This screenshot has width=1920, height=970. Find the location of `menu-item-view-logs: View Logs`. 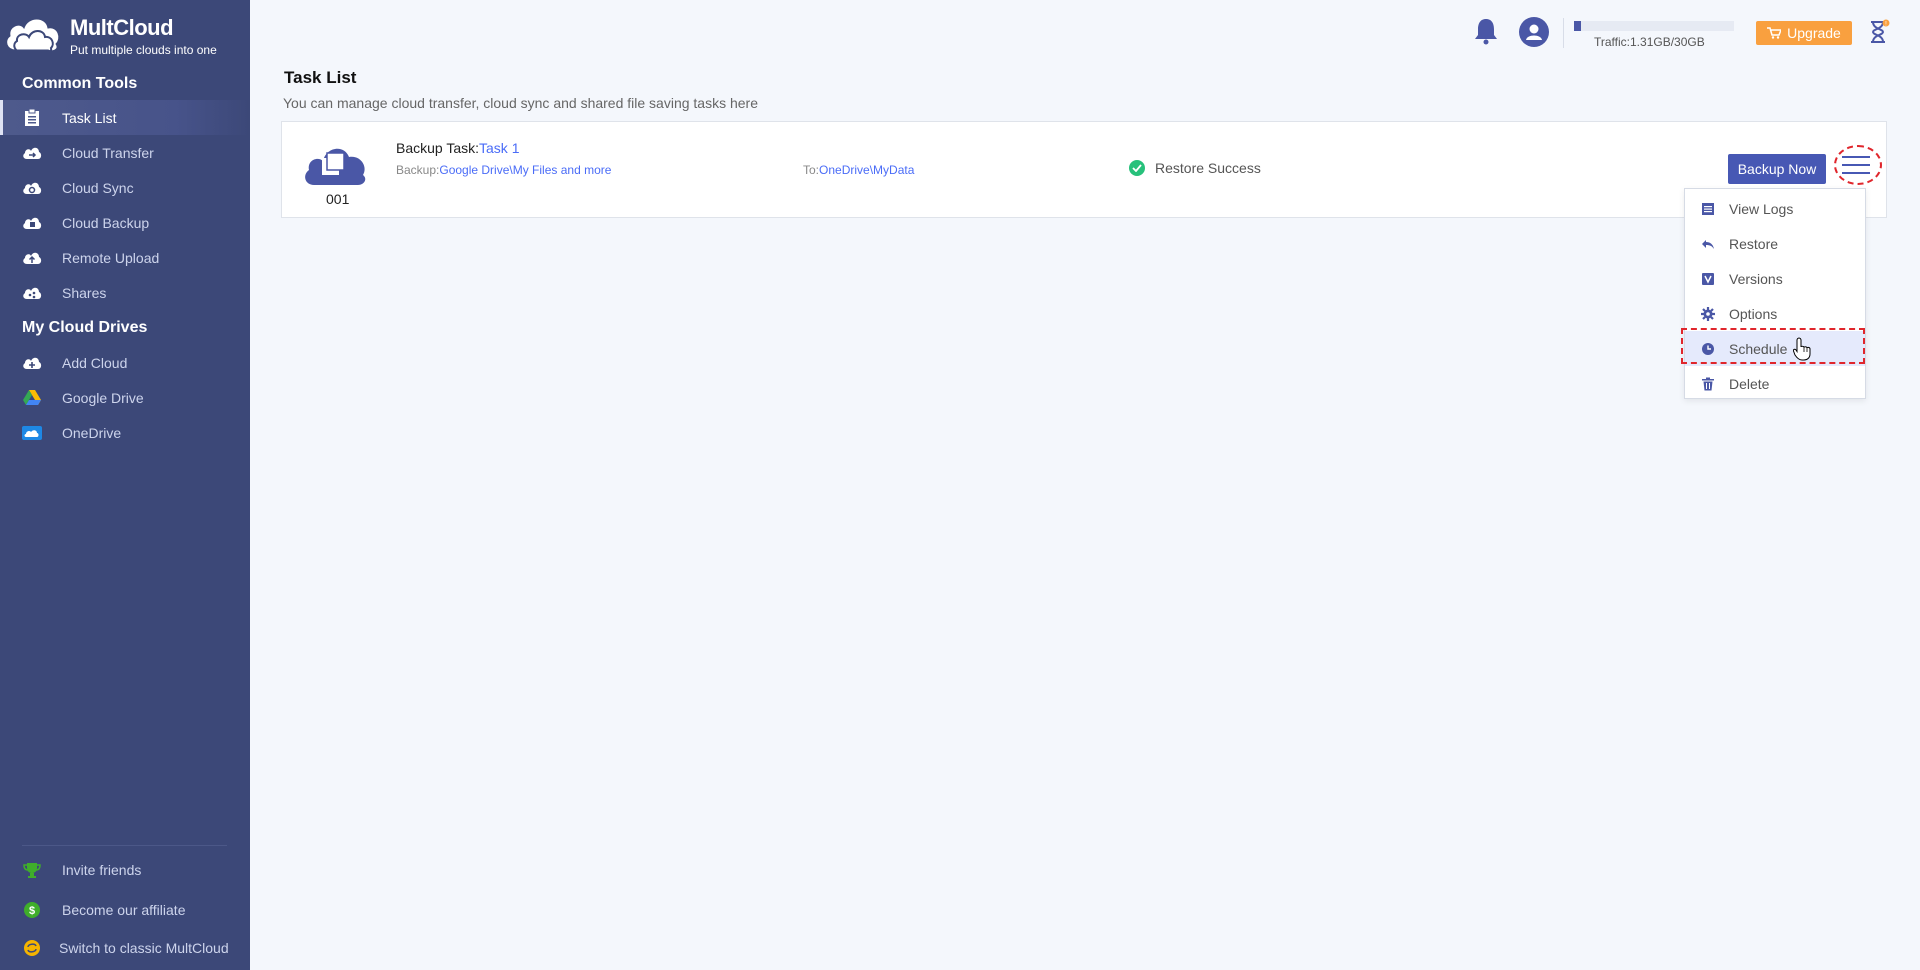

menu-item-view-logs: View Logs is located at coordinates (1775, 208).